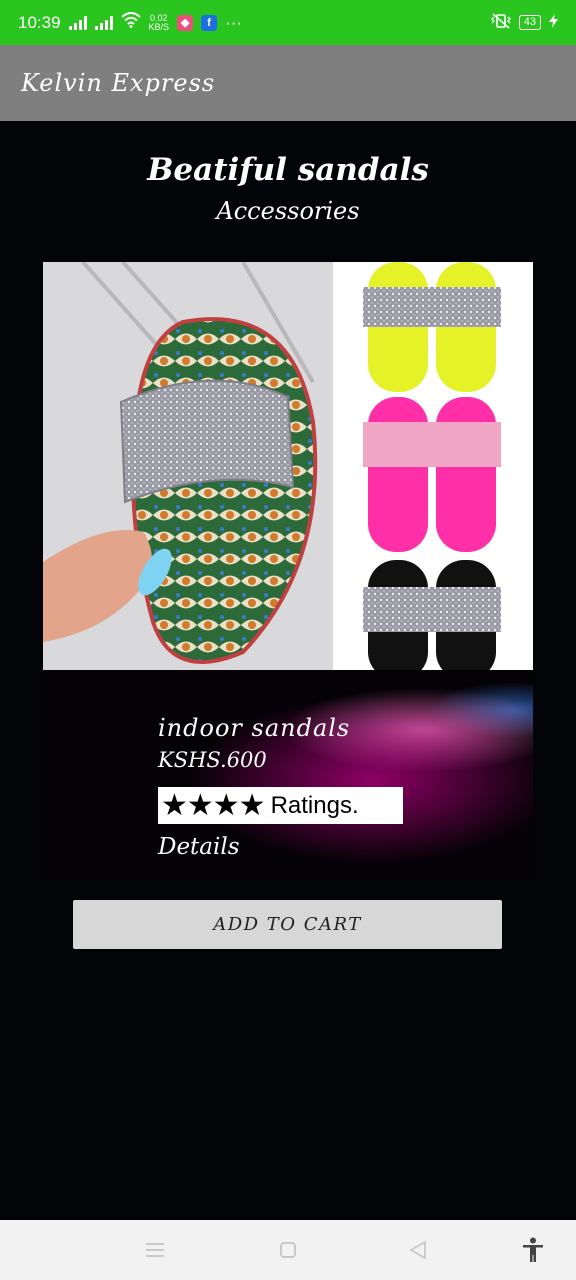 The image size is (576, 1280). Describe the element at coordinates (254, 728) in the screenshot. I see `product-name: indoor sandals` at that location.